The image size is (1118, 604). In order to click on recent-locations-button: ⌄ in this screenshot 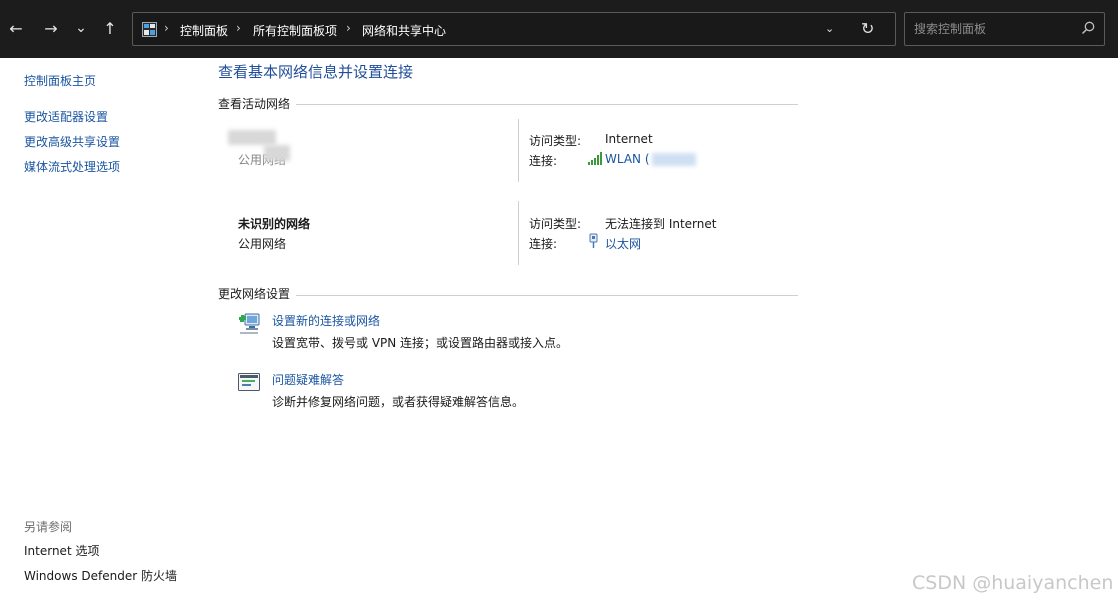, I will do `click(81, 28)`.